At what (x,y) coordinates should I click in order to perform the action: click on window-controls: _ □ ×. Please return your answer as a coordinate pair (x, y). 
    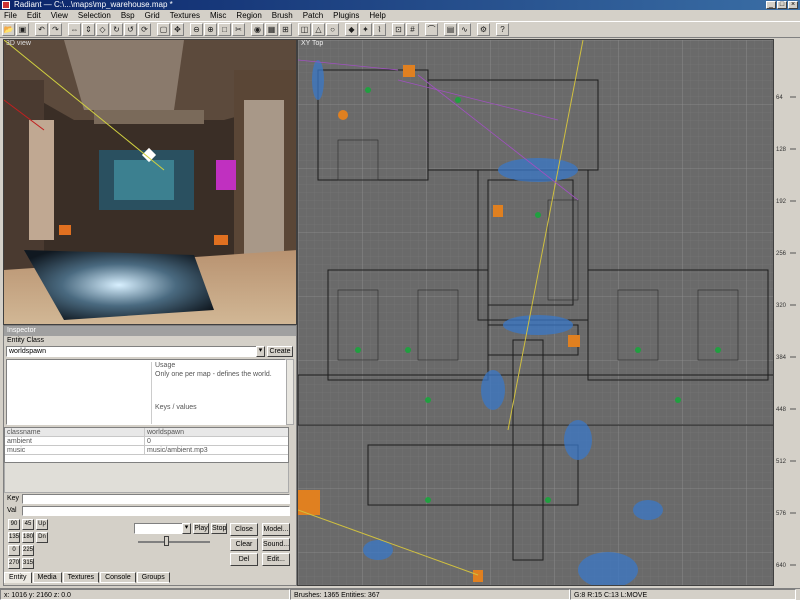
    Looking at the image, I should click on (782, 5).